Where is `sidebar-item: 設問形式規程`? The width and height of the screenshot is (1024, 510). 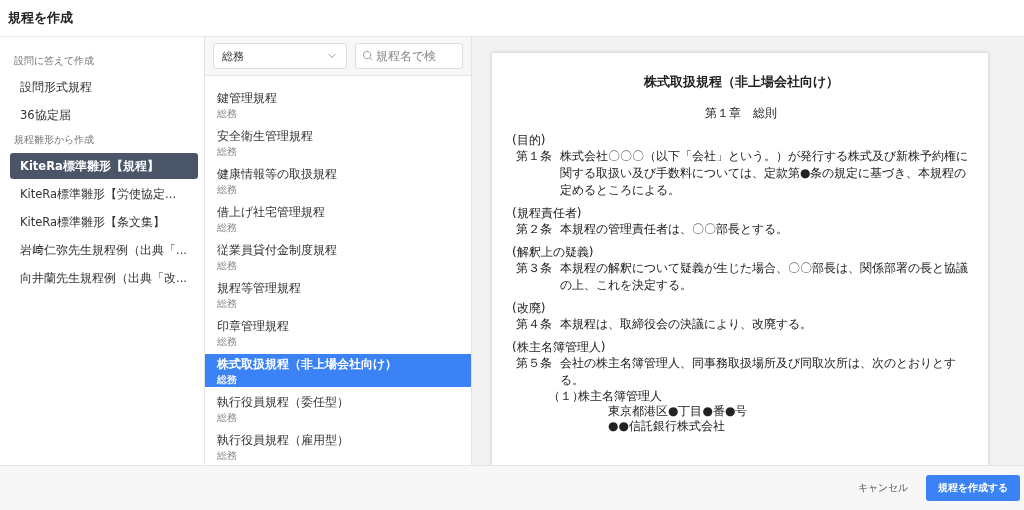 sidebar-item: 設問形式規程 is located at coordinates (104, 87).